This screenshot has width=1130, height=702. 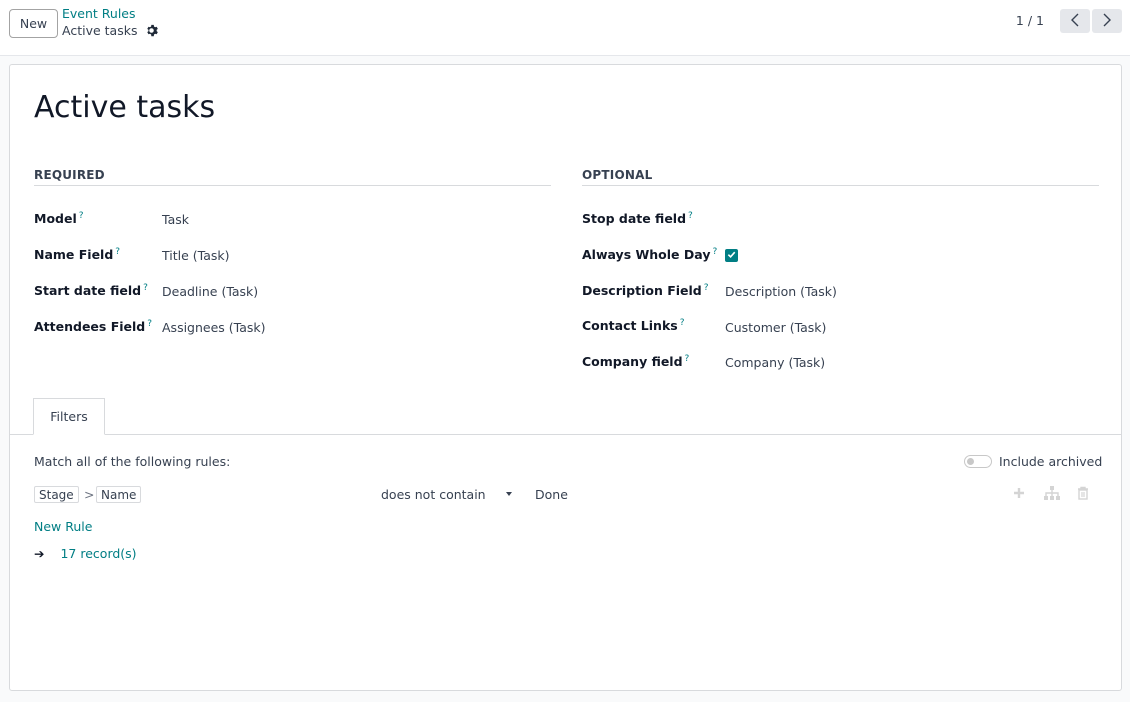 I want to click on pager-previous-button, so click(x=1075, y=21).